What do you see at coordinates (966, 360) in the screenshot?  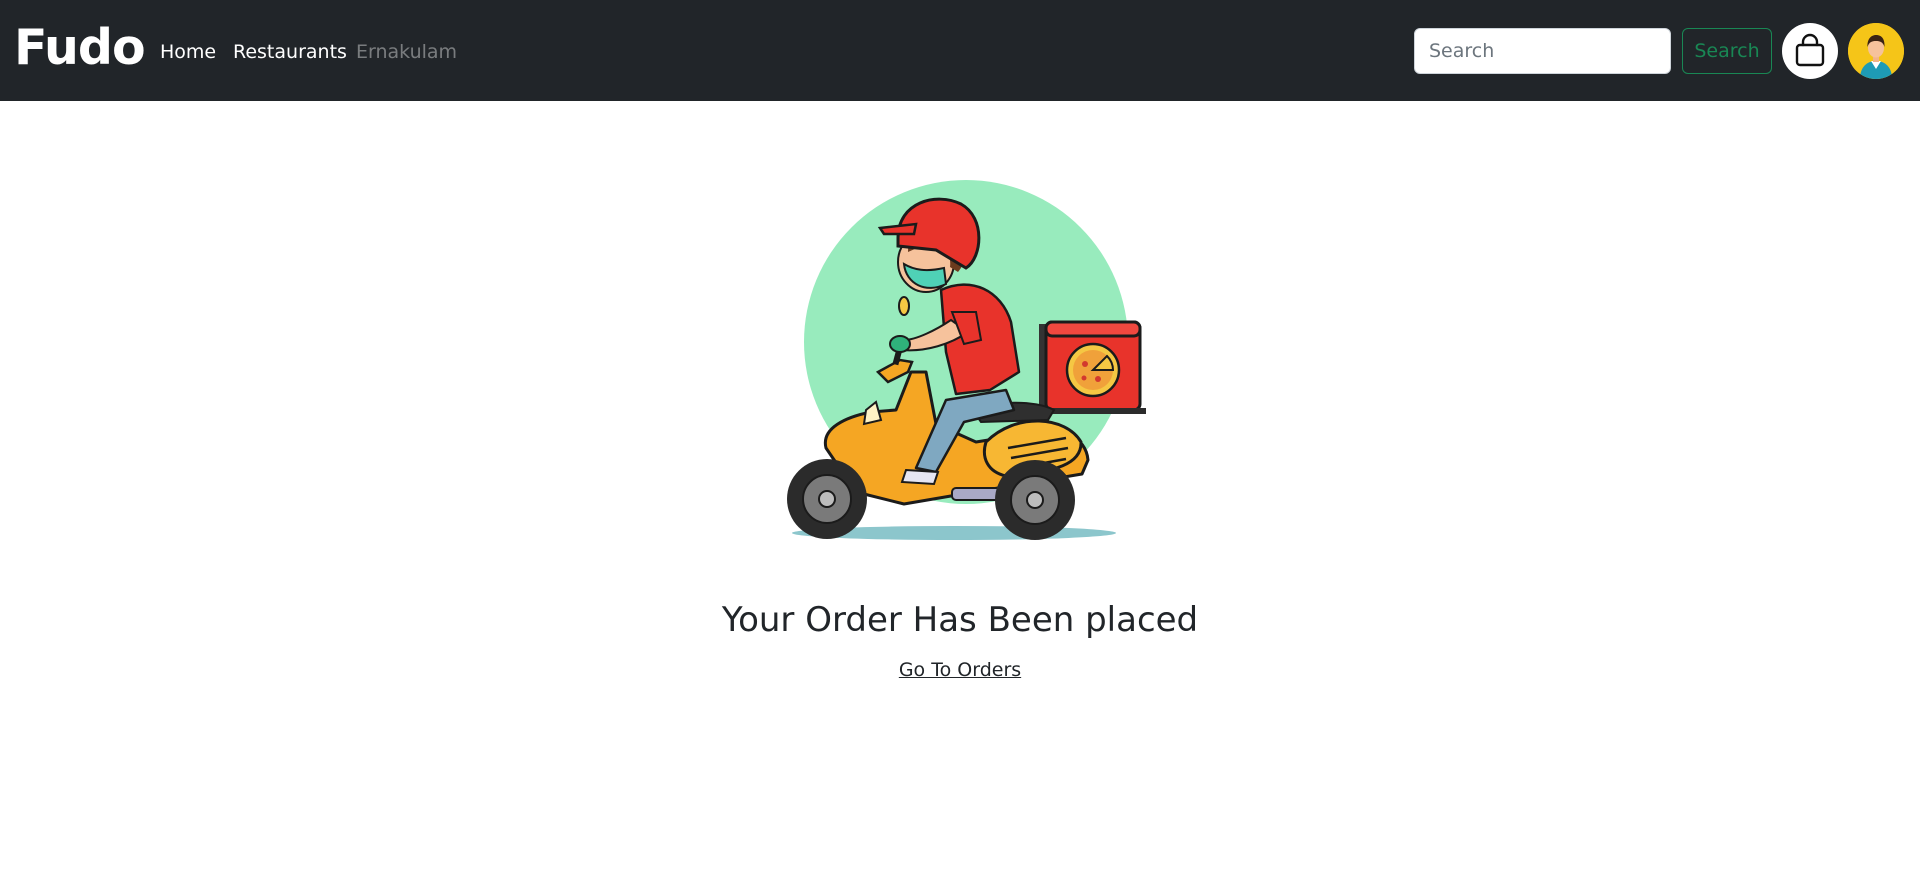 I see `delivery-scooter-illustration` at bounding box center [966, 360].